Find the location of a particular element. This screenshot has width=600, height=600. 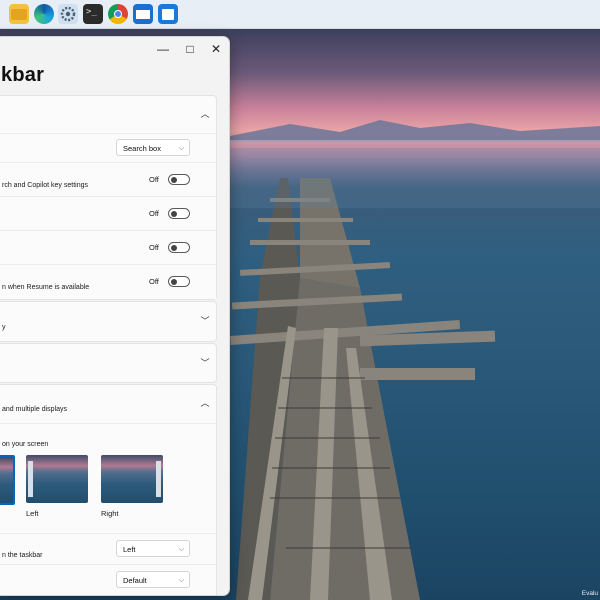

position-desc: on your screen is located at coordinates (25, 444).